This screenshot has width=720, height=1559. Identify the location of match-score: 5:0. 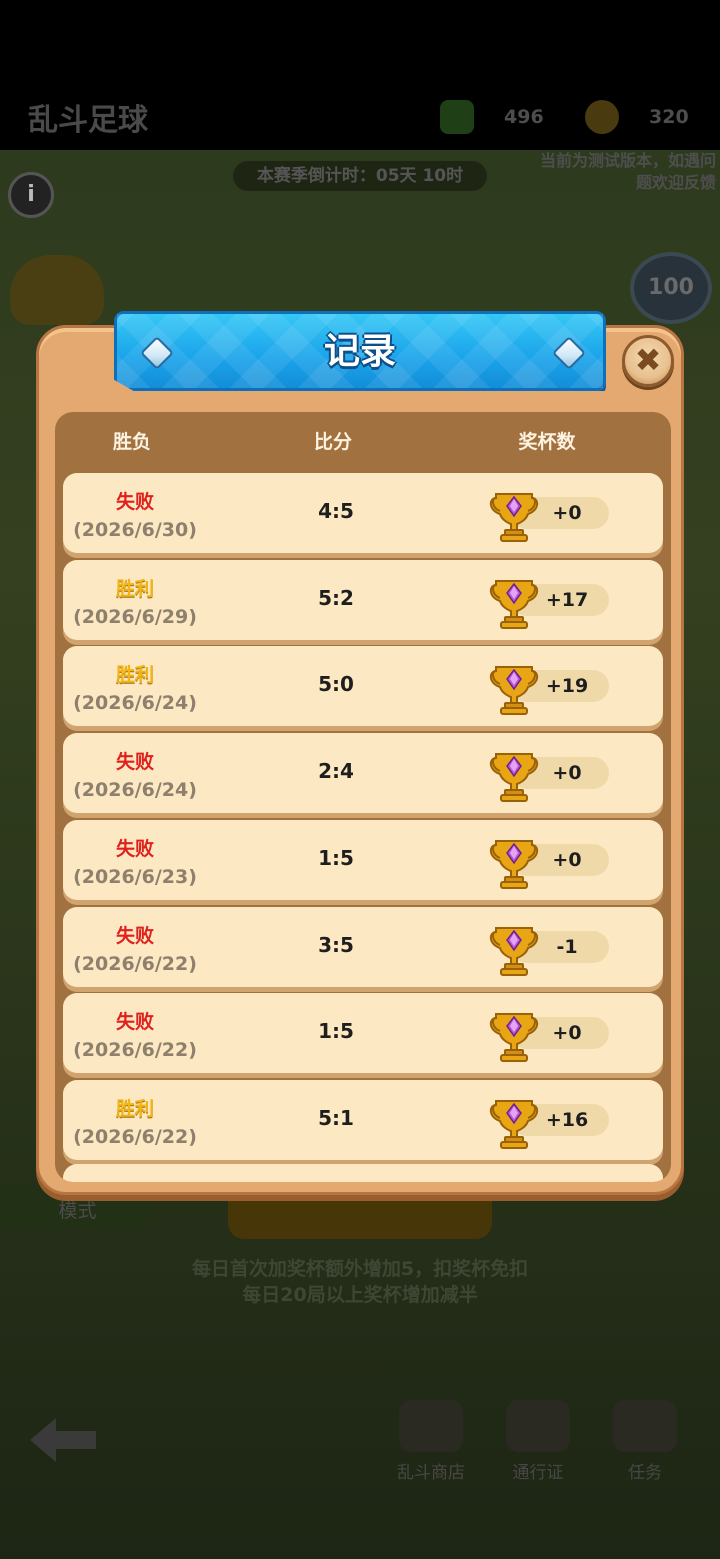
(336, 684).